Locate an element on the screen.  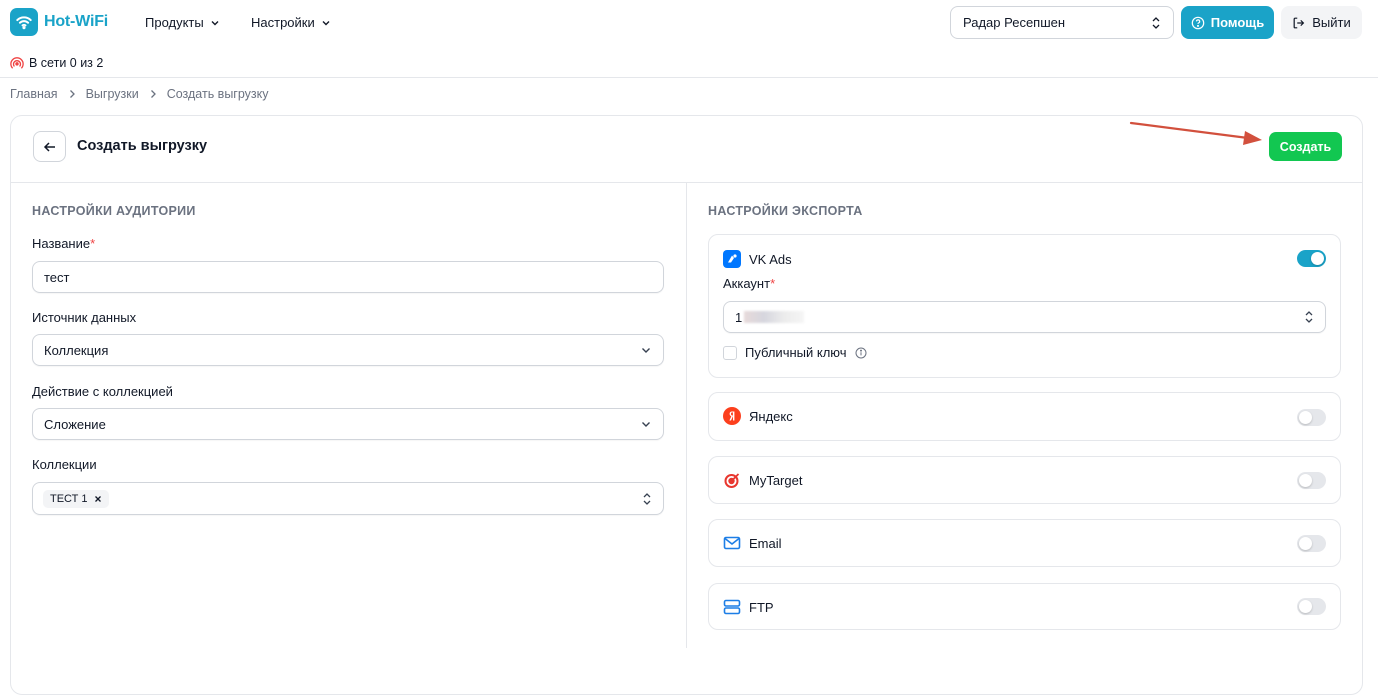
mytarget-header: MyTarget is located at coordinates (762, 480).